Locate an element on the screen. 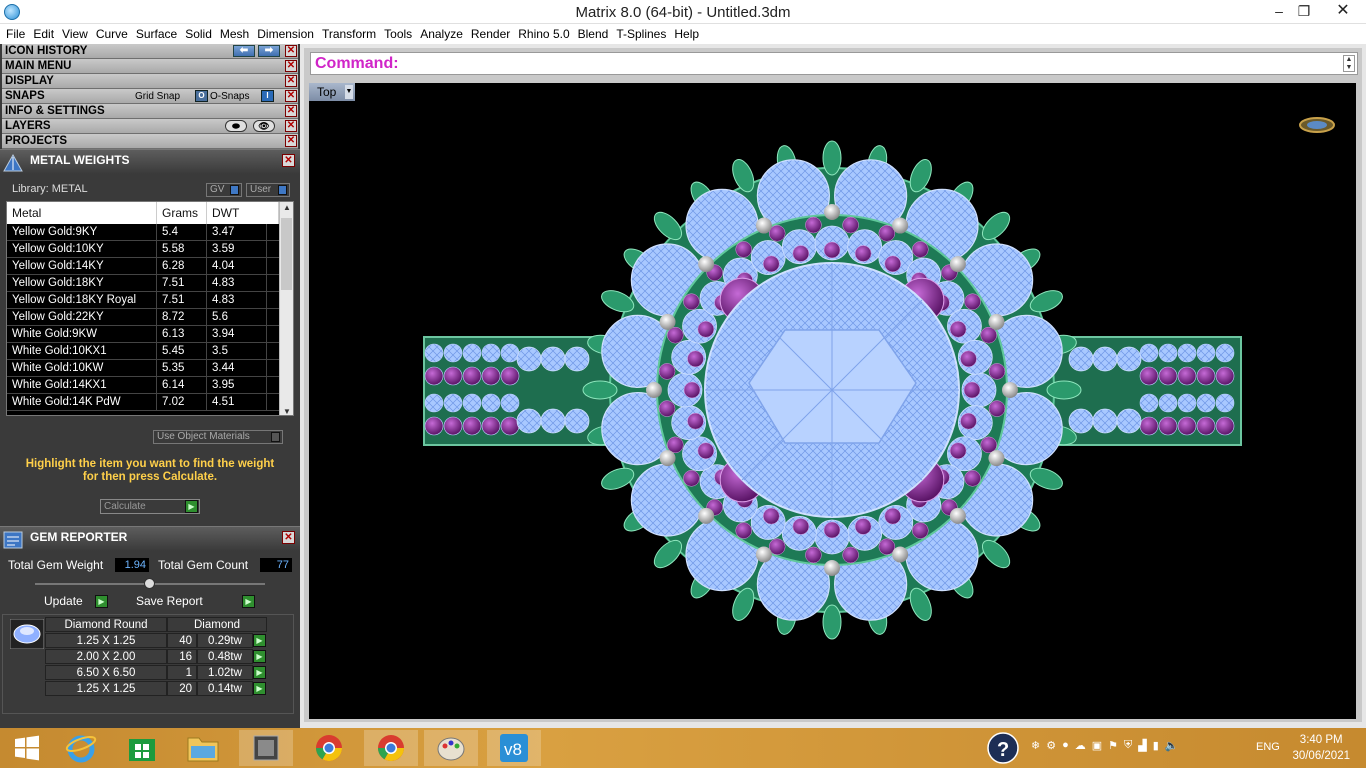  table-row: Yellow Gold:9KY 5.4 3.47 is located at coordinates (143, 232).